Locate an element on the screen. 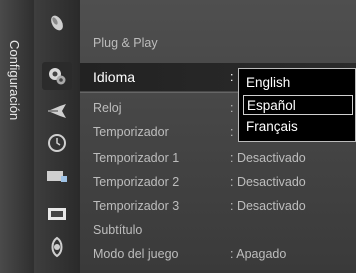 The image size is (356, 273). menu-item-label: Modo del juego is located at coordinates (136, 254).